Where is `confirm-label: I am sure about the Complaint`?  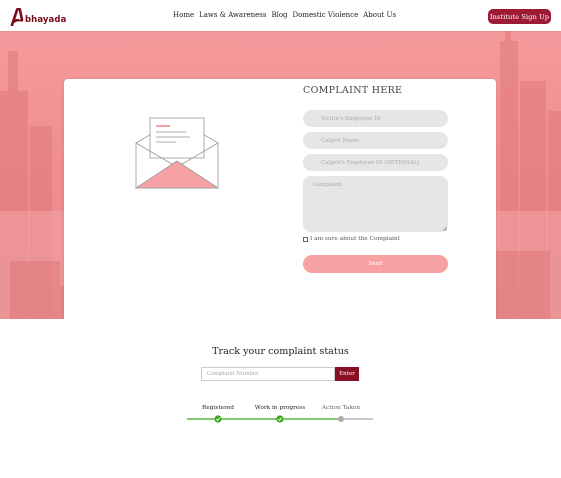 confirm-label: I am sure about the Complaint is located at coordinates (355, 239).